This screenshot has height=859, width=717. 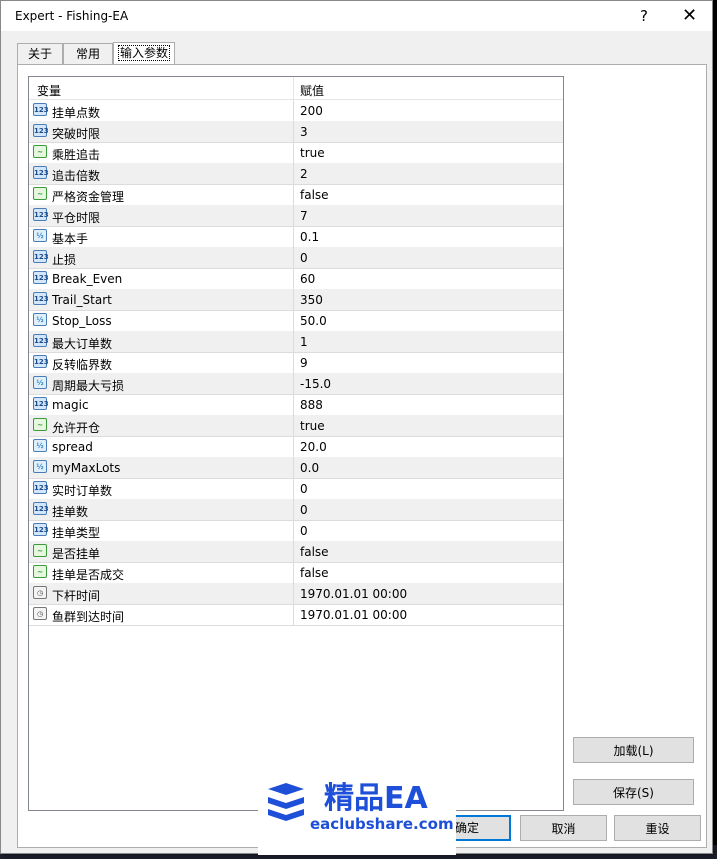 I want to click on parameter-value: 7, so click(x=304, y=216).